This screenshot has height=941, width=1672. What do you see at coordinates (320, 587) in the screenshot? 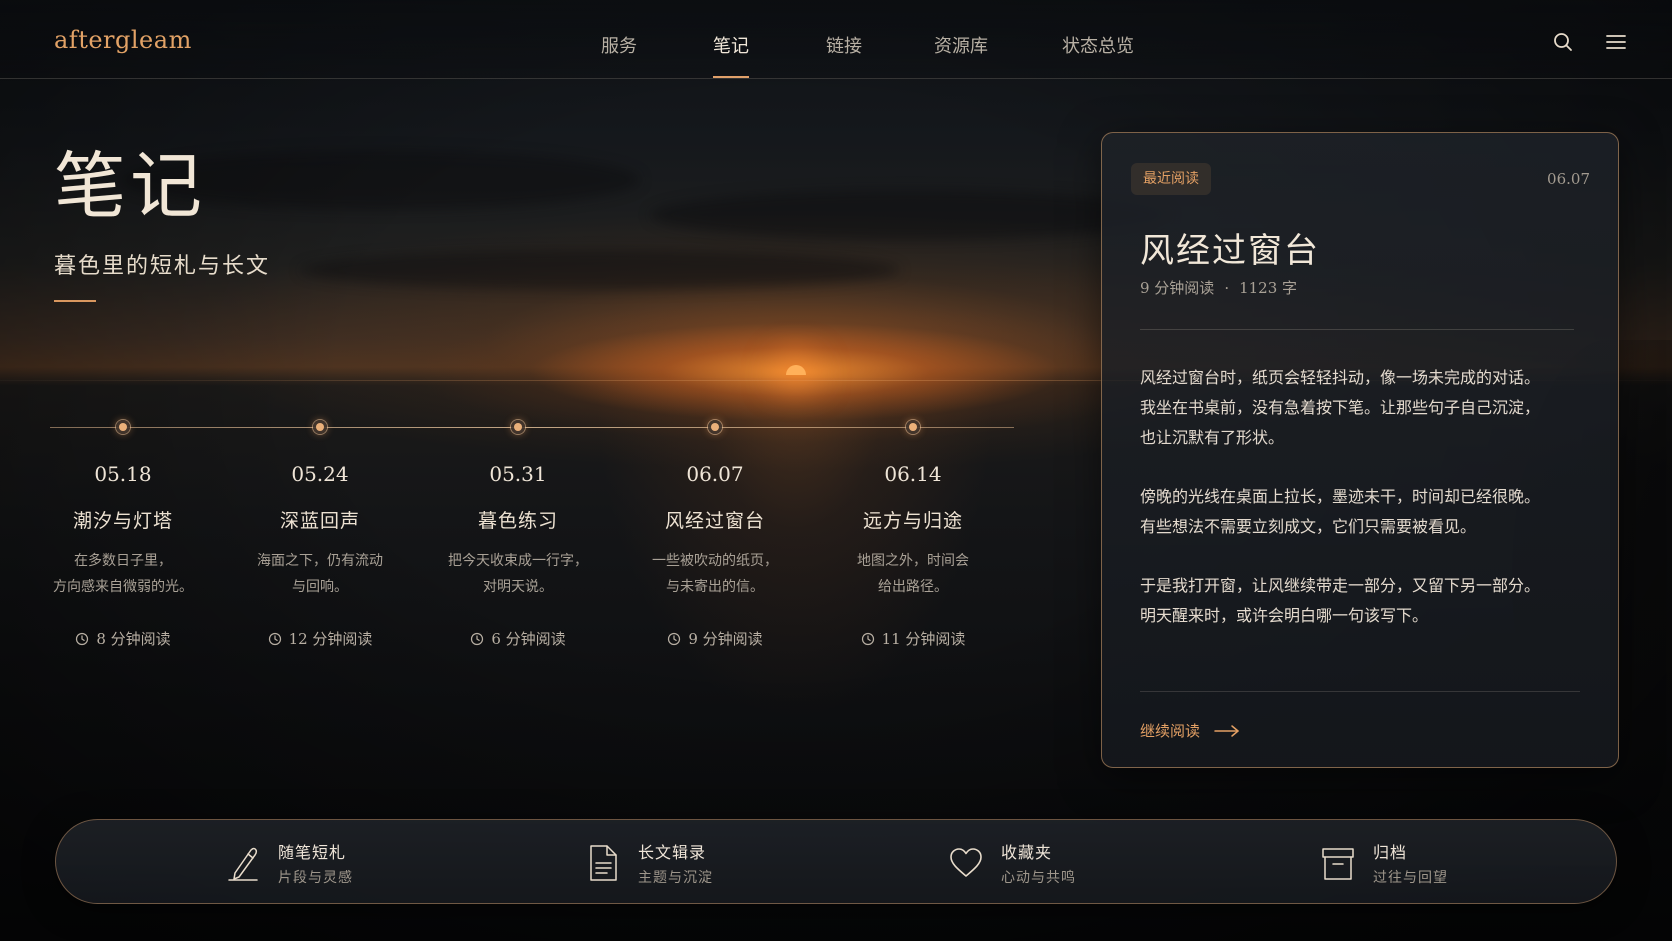
I see `entry-description-line: 与回响。` at bounding box center [320, 587].